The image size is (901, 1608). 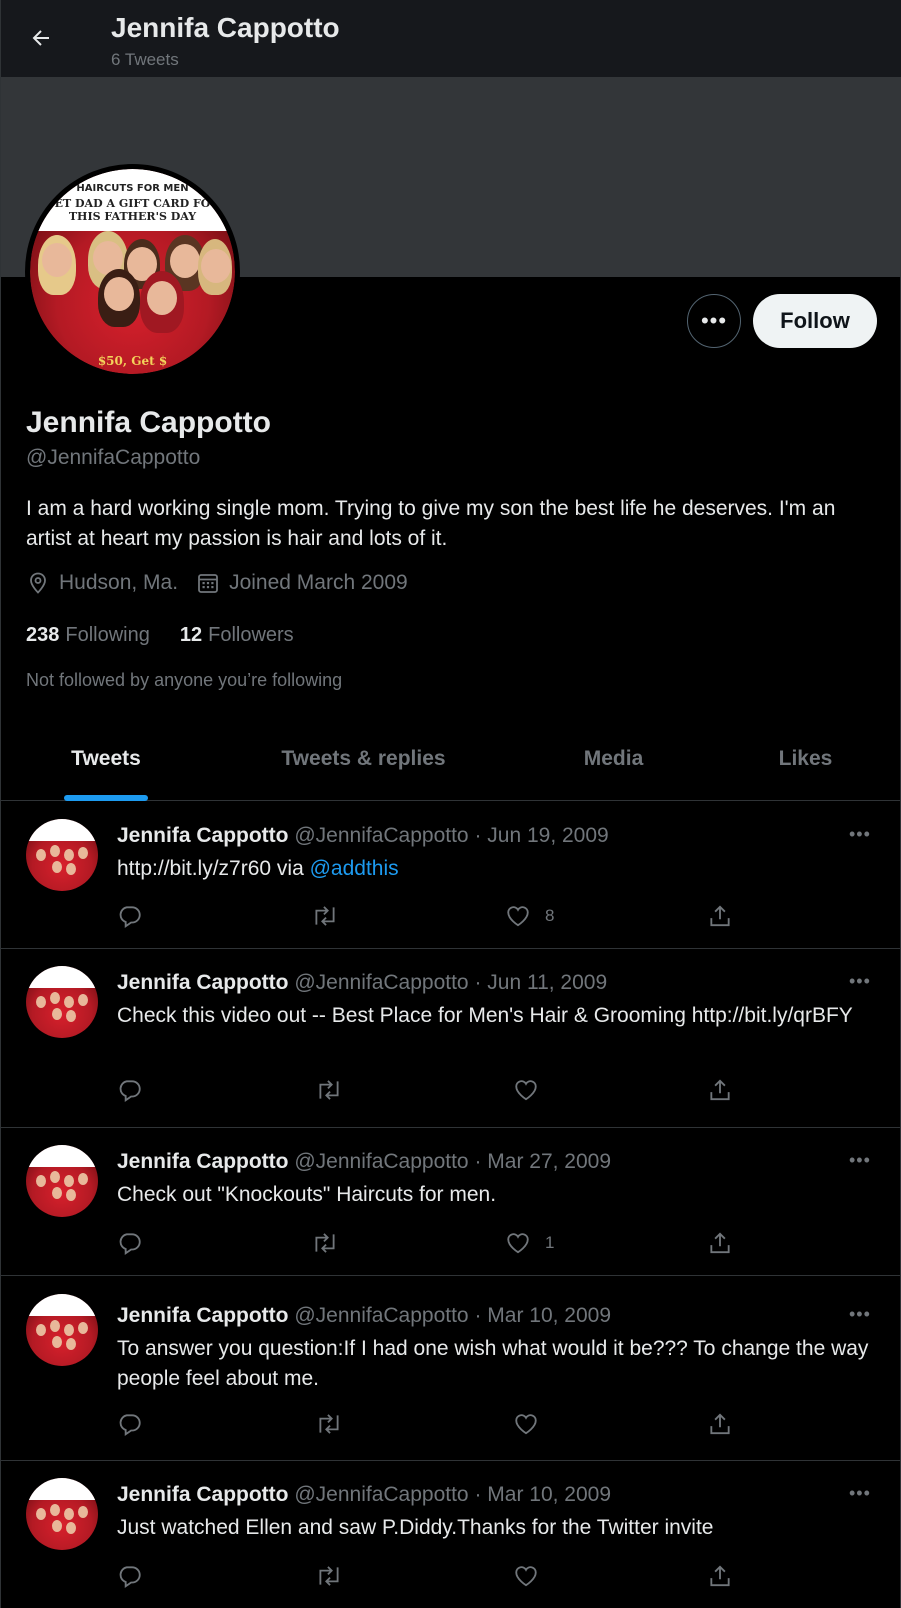 I want to click on tweet-actions: 1, so click(x=437, y=1245).